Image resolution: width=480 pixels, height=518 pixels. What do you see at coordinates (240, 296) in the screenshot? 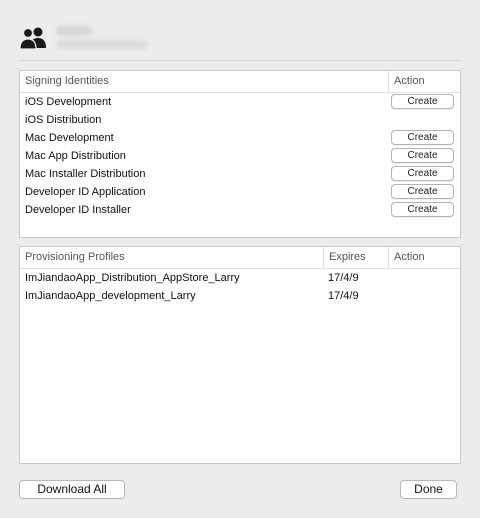
I see `table-row: ImJiandaoApp_development_Larry 17/4/9` at bounding box center [240, 296].